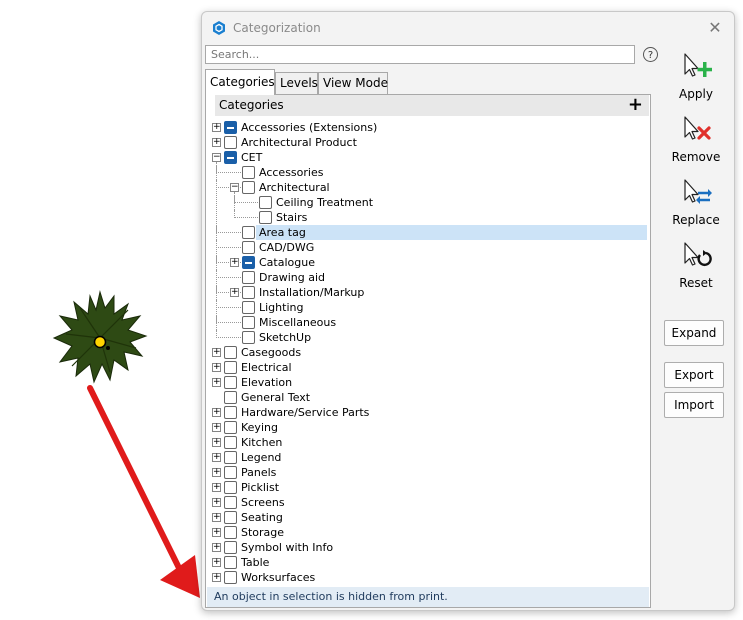 This screenshot has width=743, height=620. Describe the element at coordinates (428, 262) in the screenshot. I see `tree-item: + Catalogue` at that location.